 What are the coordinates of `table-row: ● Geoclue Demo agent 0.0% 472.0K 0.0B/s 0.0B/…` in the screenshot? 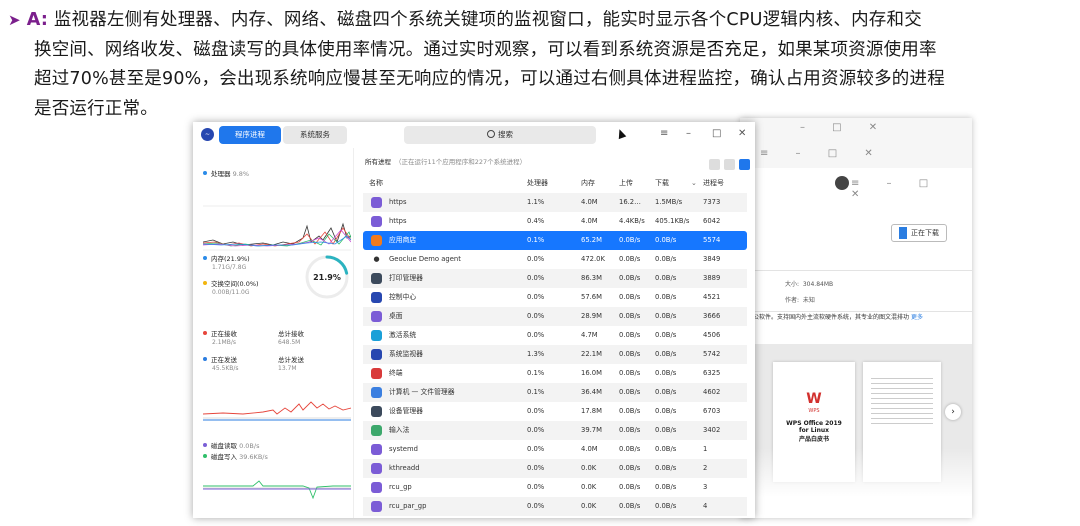 It's located at (555, 259).